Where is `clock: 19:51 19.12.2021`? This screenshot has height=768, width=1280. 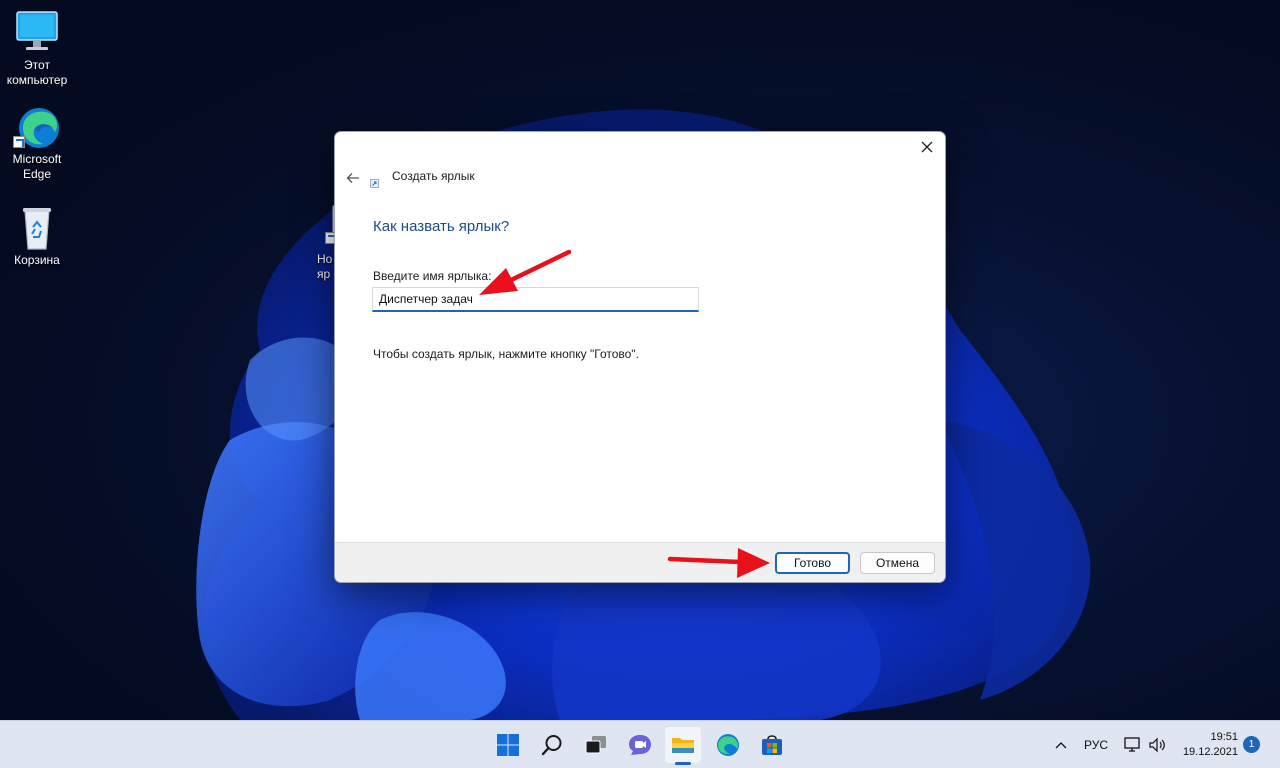
clock: 19:51 19.12.2021 is located at coordinates (1207, 745).